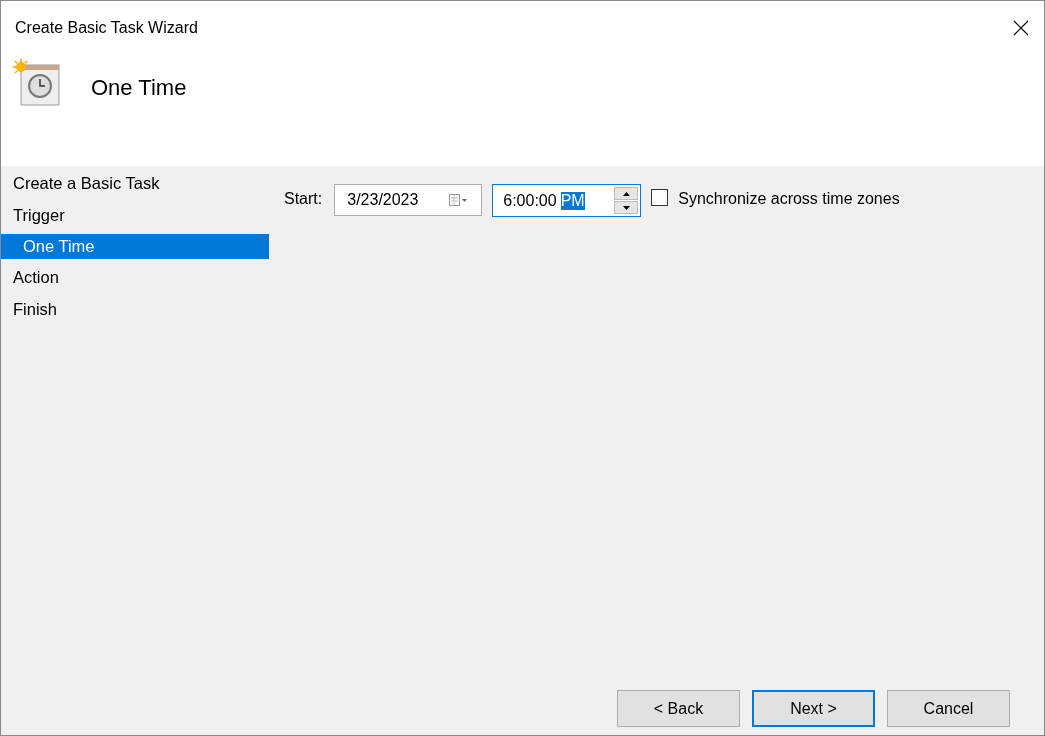 The height and width of the screenshot is (736, 1045). Describe the element at coordinates (37, 83) in the screenshot. I see `calendar-clock-icon` at that location.